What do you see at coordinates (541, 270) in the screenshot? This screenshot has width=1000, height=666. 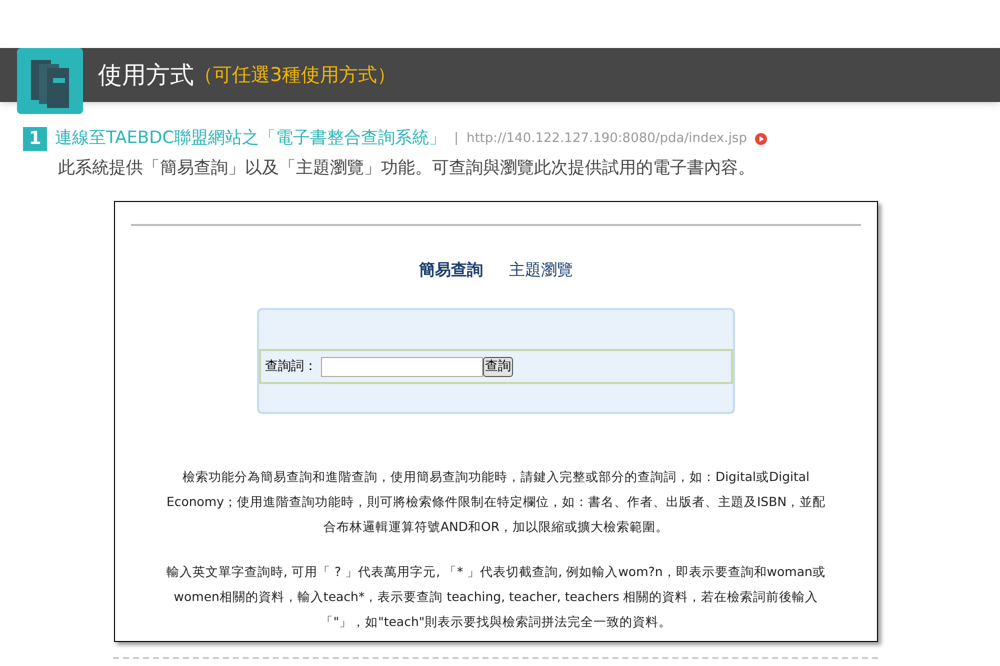 I see `tab: 主題瀏覽` at bounding box center [541, 270].